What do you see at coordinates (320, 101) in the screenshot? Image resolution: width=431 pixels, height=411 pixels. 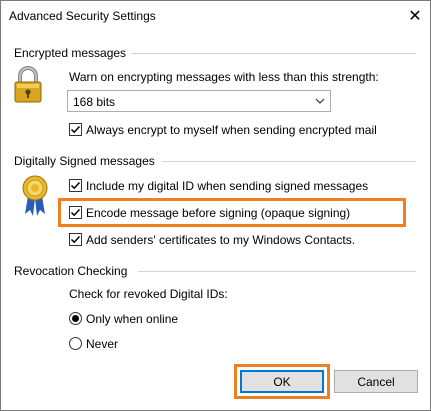 I see `chevron-down-icon` at bounding box center [320, 101].